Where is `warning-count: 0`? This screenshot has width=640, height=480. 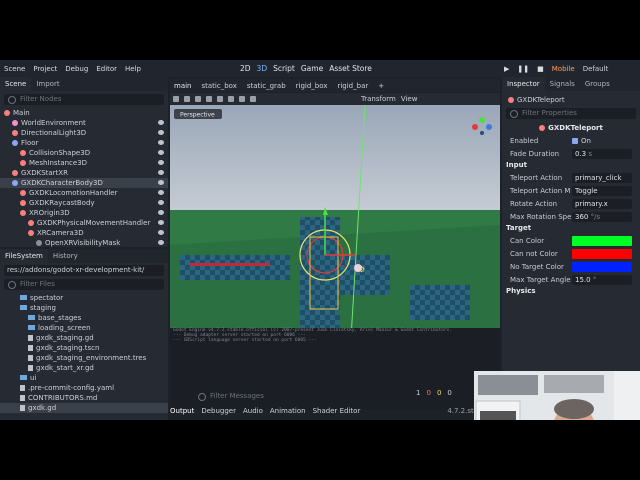 warning-count: 0 is located at coordinates (439, 393).